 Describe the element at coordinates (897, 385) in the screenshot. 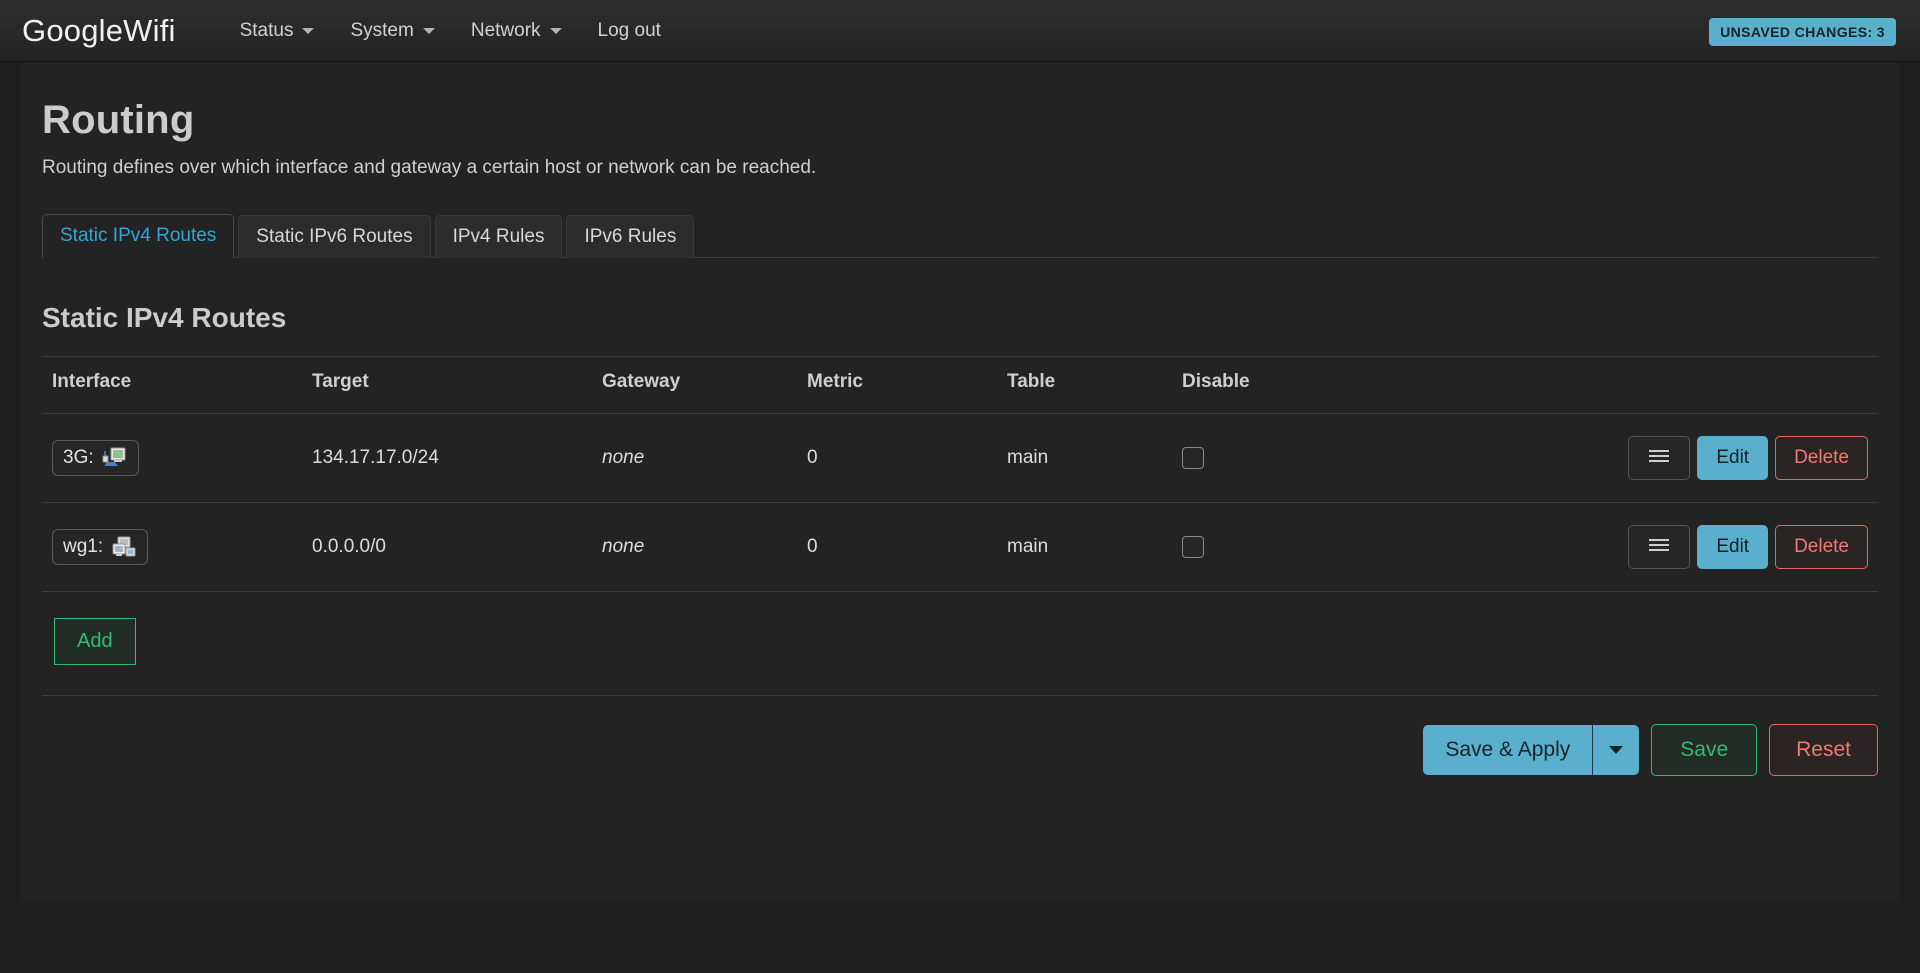

I see `column-header-metric: Metric` at that location.